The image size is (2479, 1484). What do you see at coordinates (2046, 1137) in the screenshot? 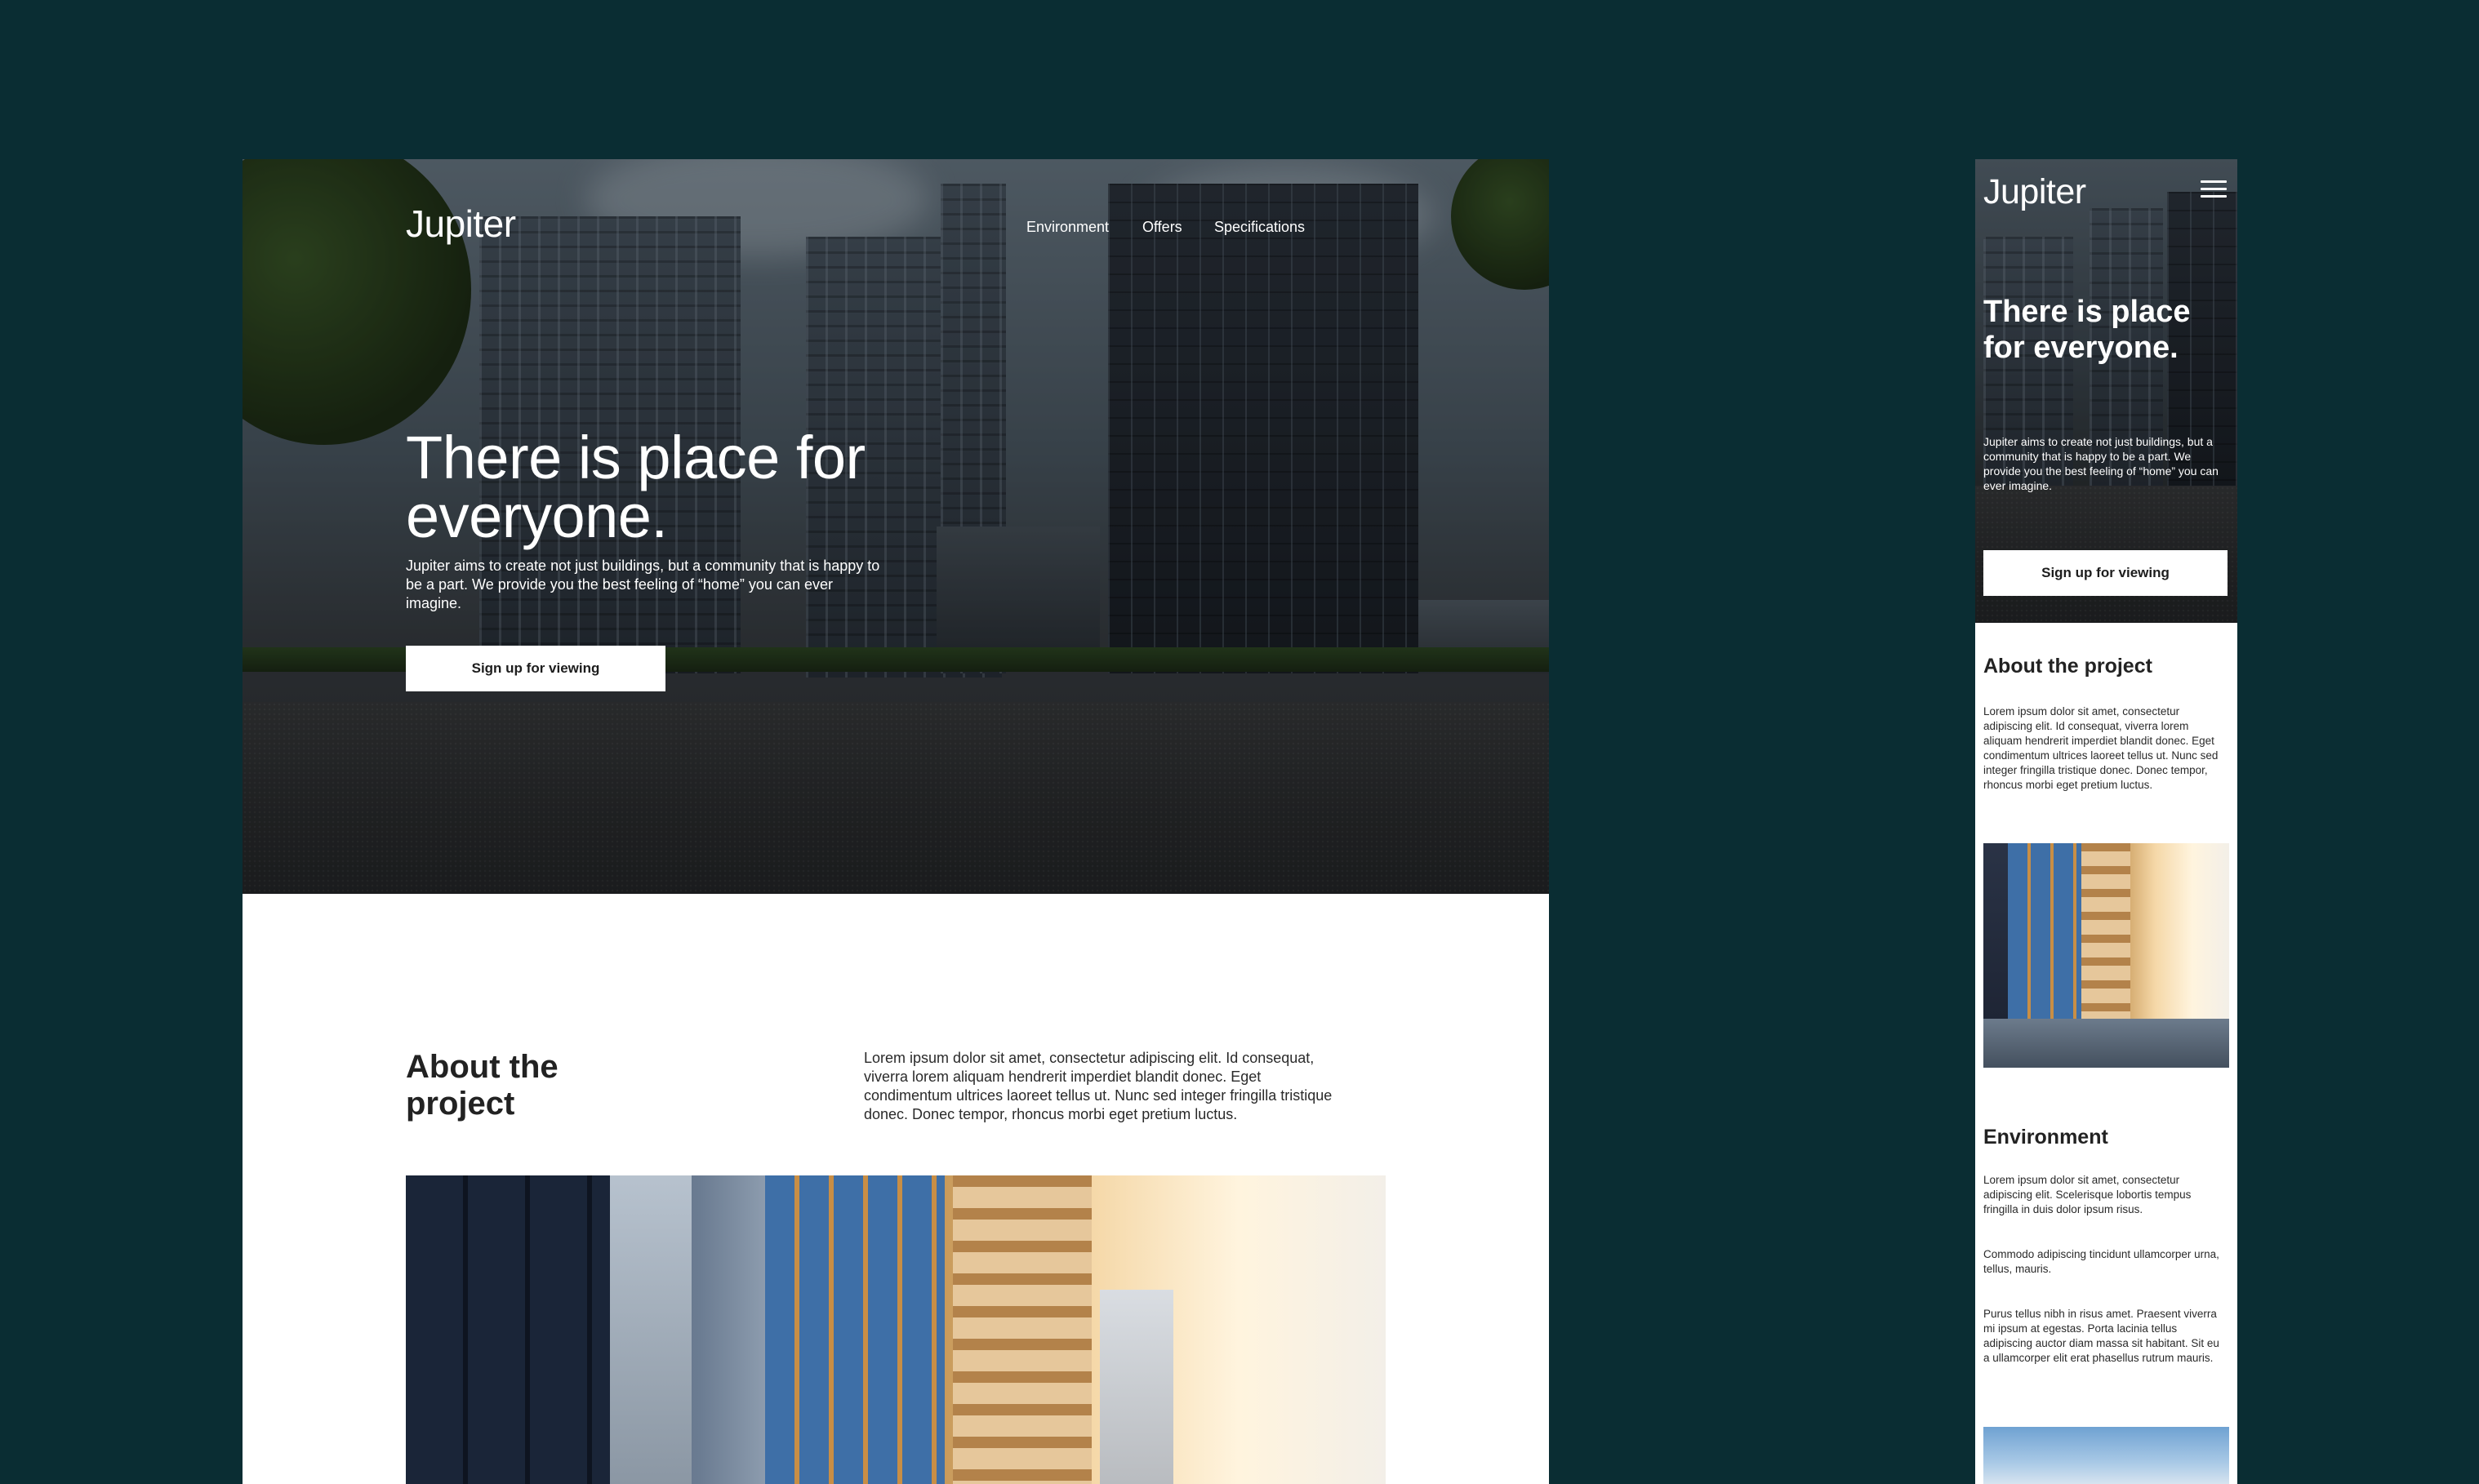
I see `mobile-environment-title: Environment` at bounding box center [2046, 1137].